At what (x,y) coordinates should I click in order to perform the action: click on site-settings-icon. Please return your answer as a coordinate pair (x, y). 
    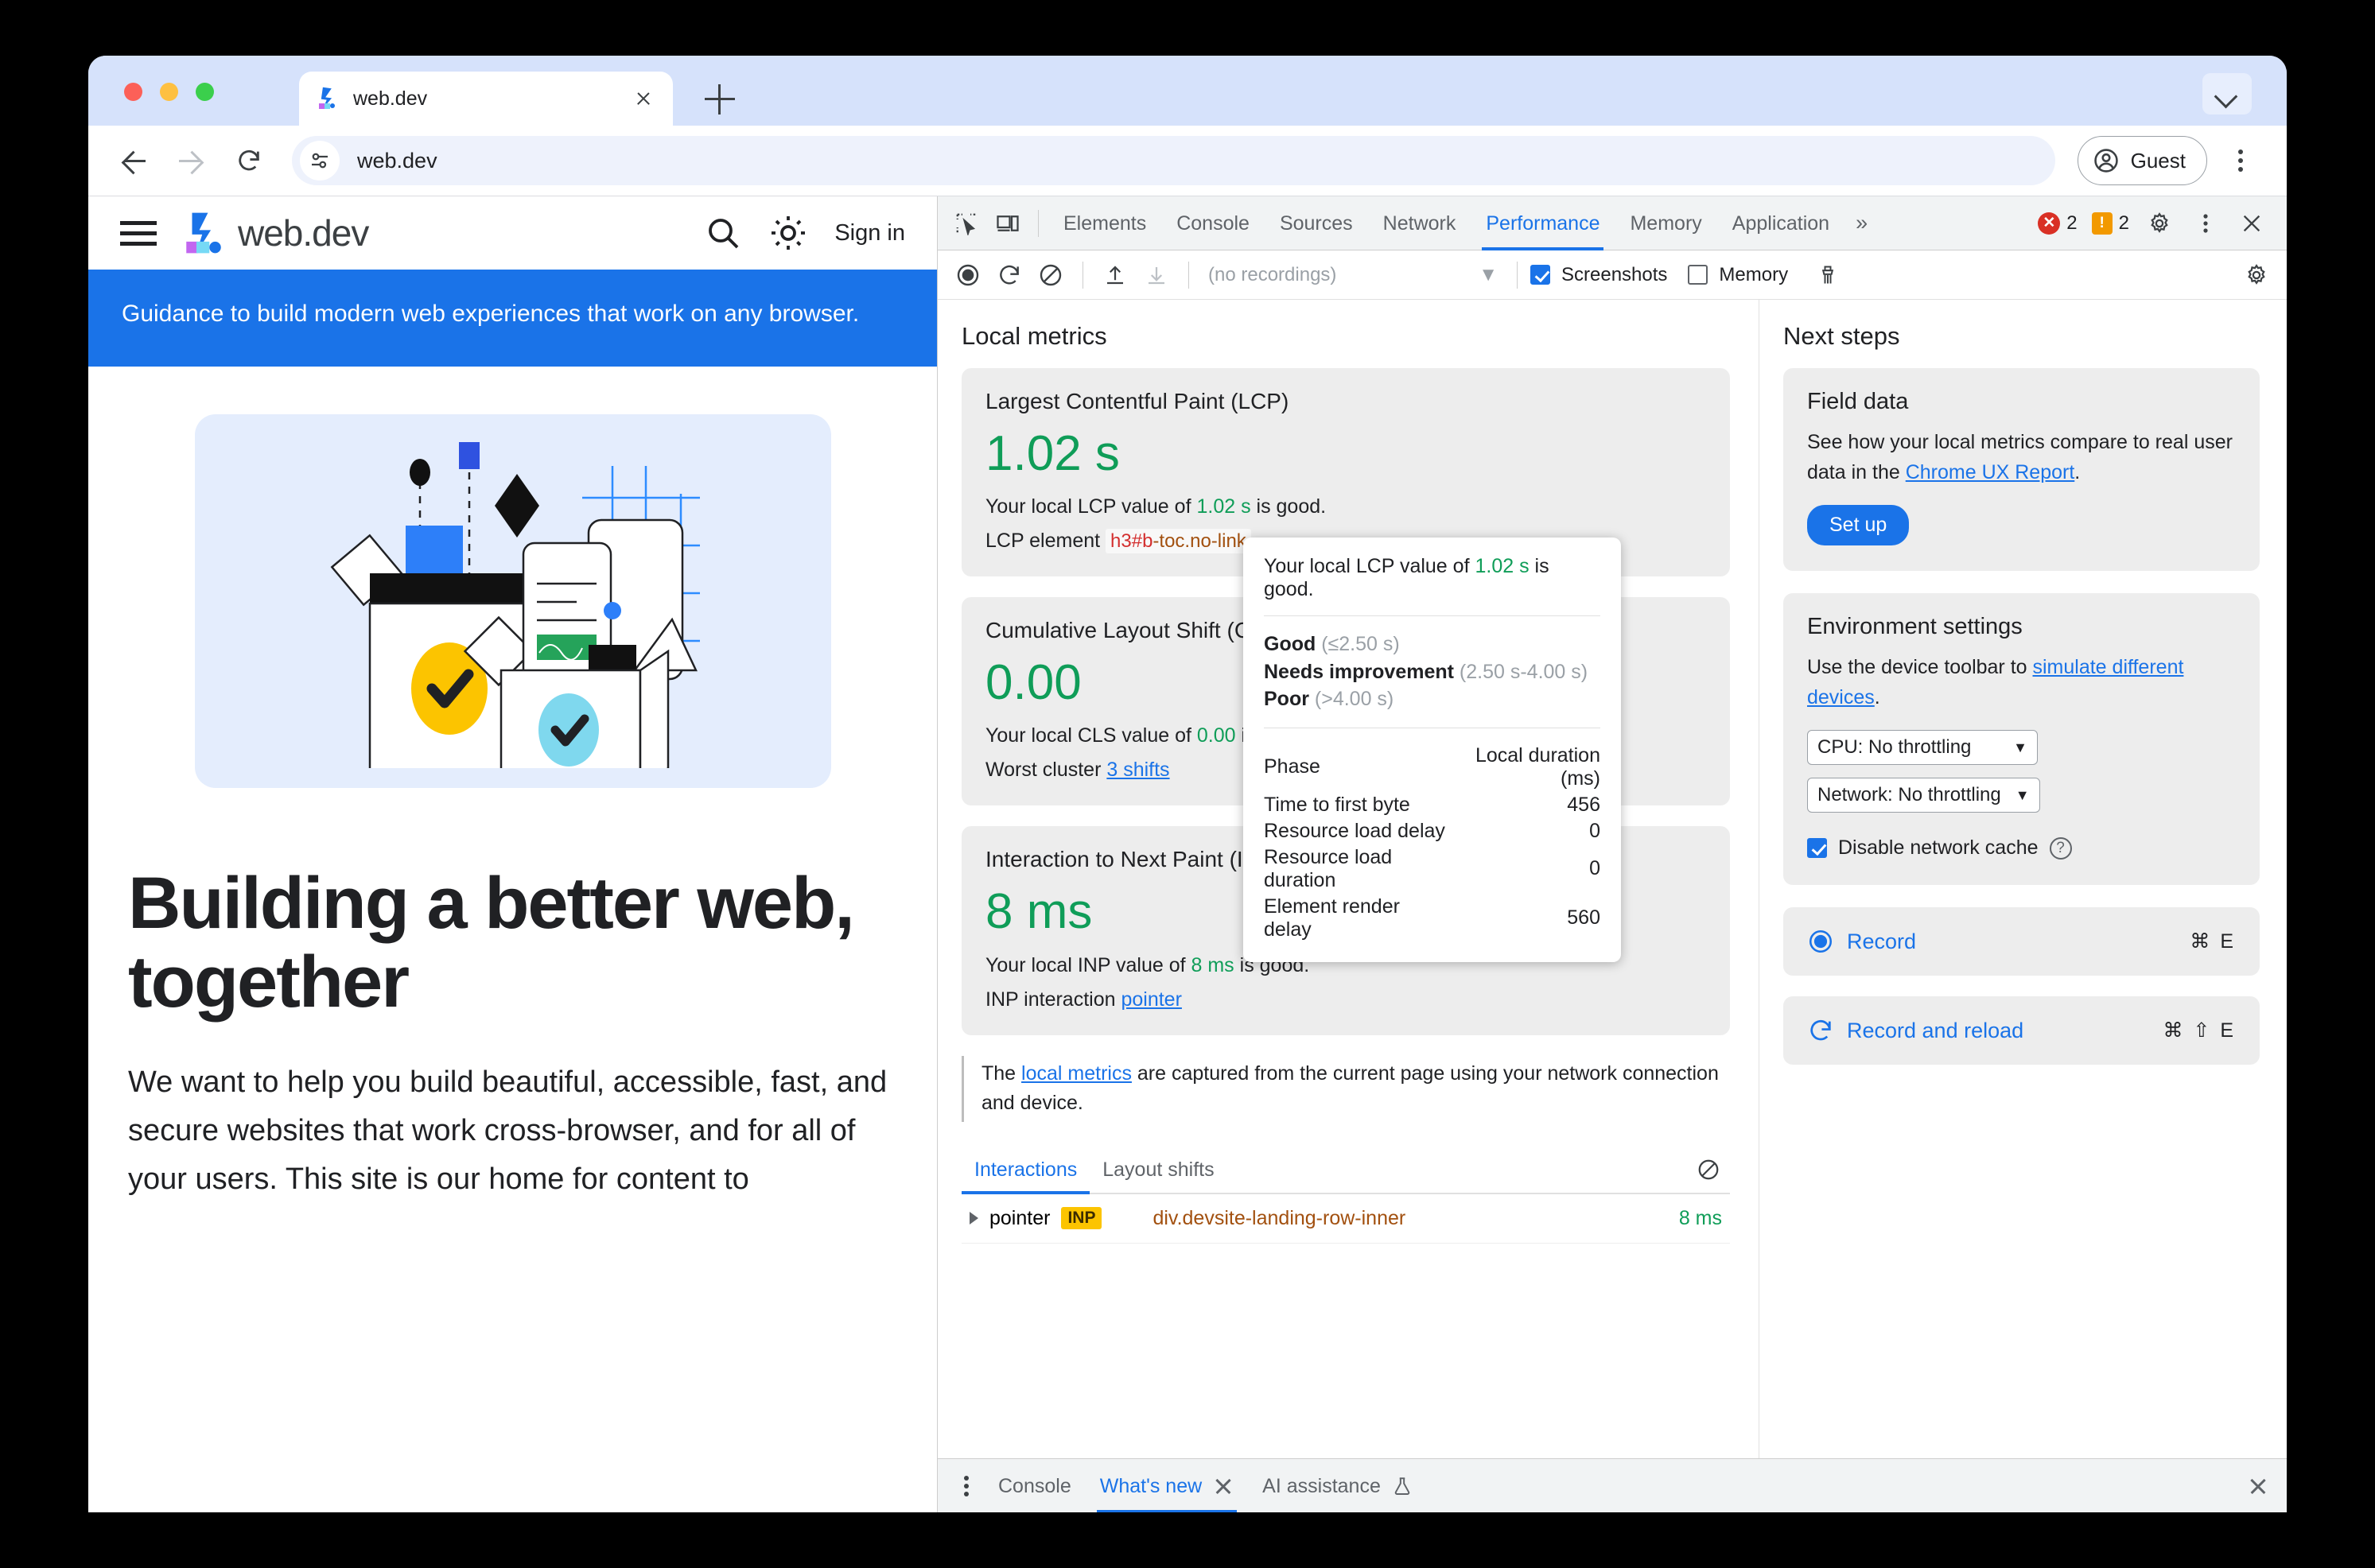
    Looking at the image, I should click on (320, 160).